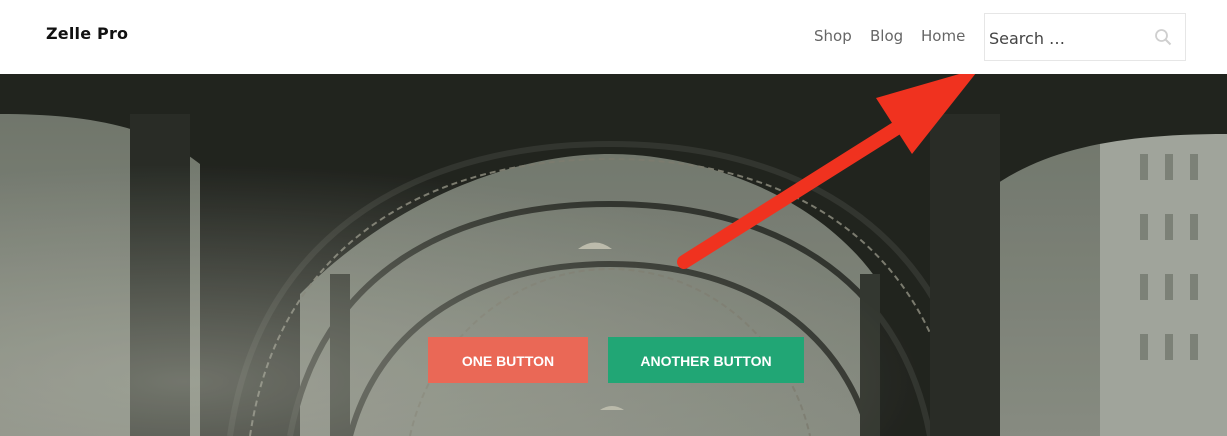 This screenshot has width=1227, height=436. Describe the element at coordinates (1064, 38) in the screenshot. I see `search-input` at that location.